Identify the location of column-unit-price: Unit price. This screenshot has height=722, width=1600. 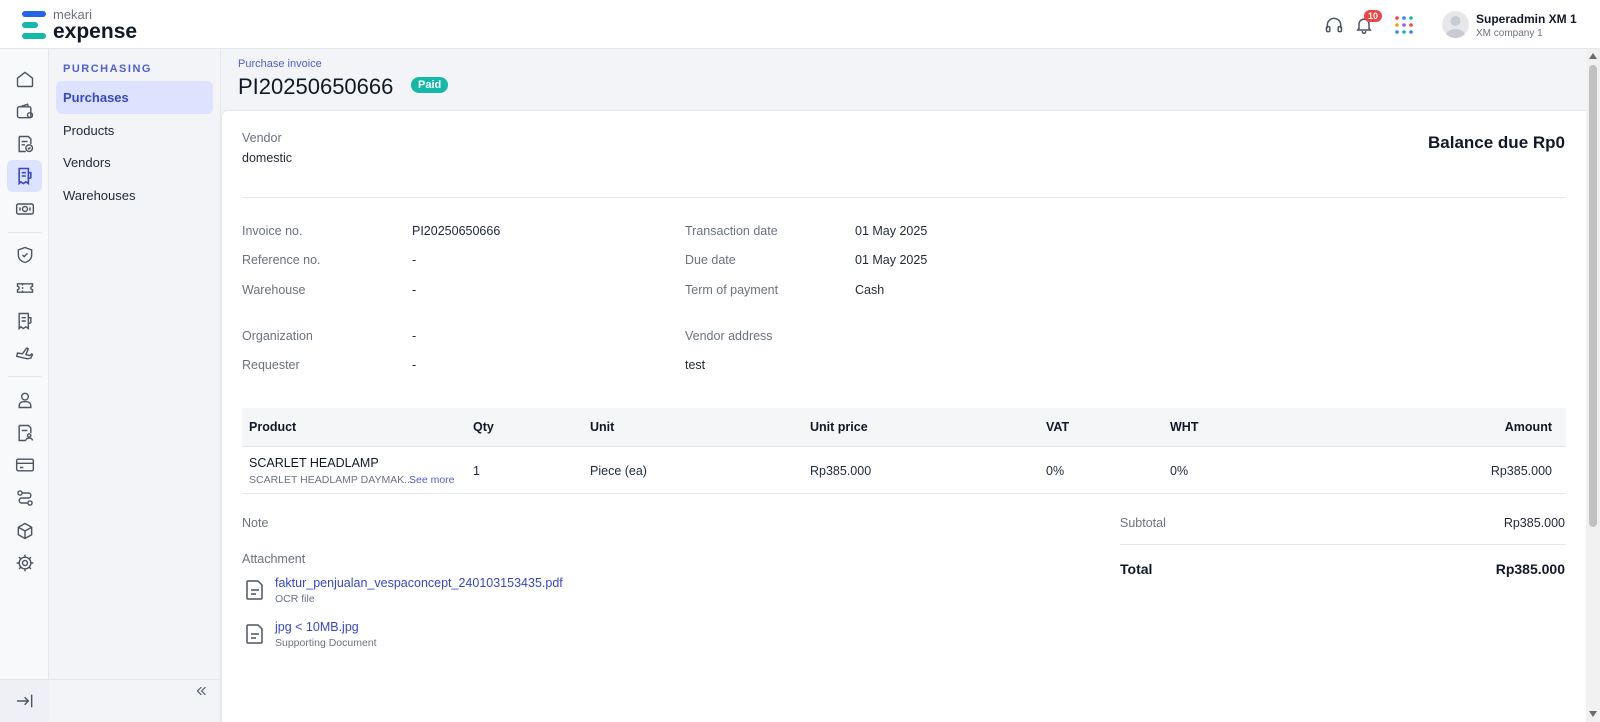
(839, 427).